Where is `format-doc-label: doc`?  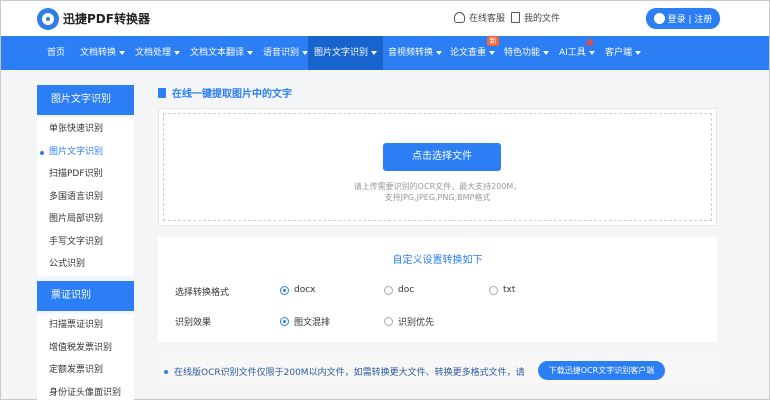 format-doc-label: doc is located at coordinates (406, 290).